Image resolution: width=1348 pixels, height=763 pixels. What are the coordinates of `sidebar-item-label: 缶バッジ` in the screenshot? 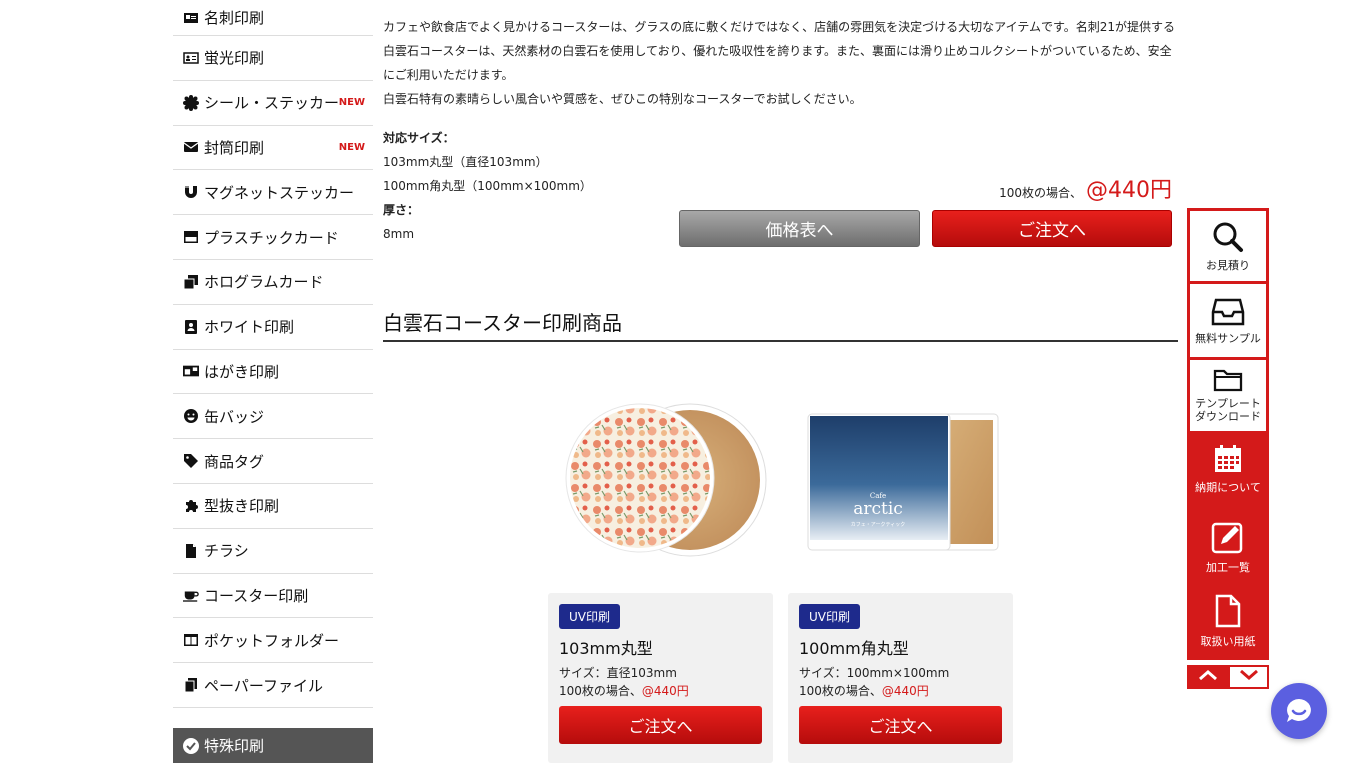 It's located at (234, 416).